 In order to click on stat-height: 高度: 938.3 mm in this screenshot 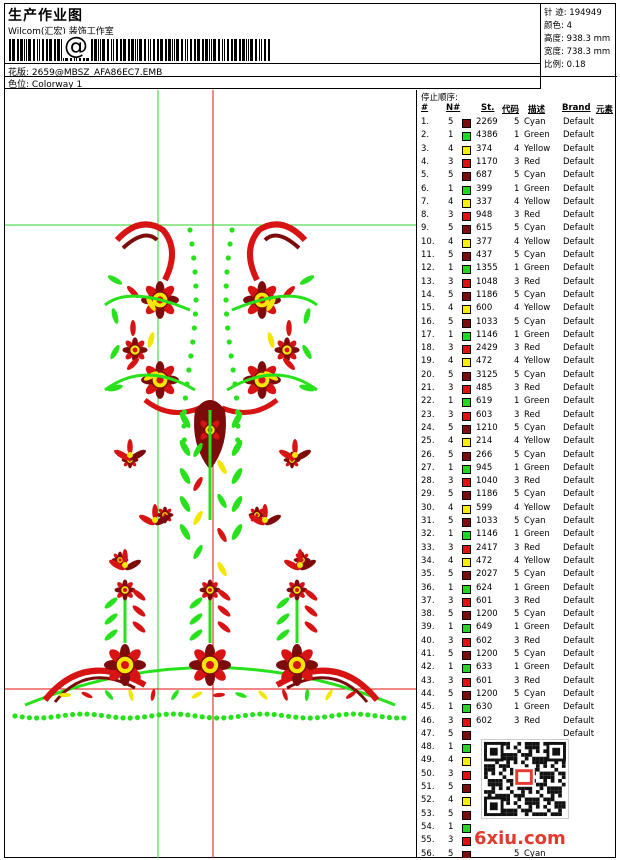, I will do `click(577, 39)`.